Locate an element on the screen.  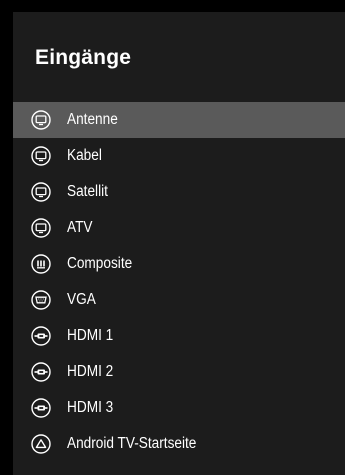
input-label: Composite is located at coordinates (100, 263).